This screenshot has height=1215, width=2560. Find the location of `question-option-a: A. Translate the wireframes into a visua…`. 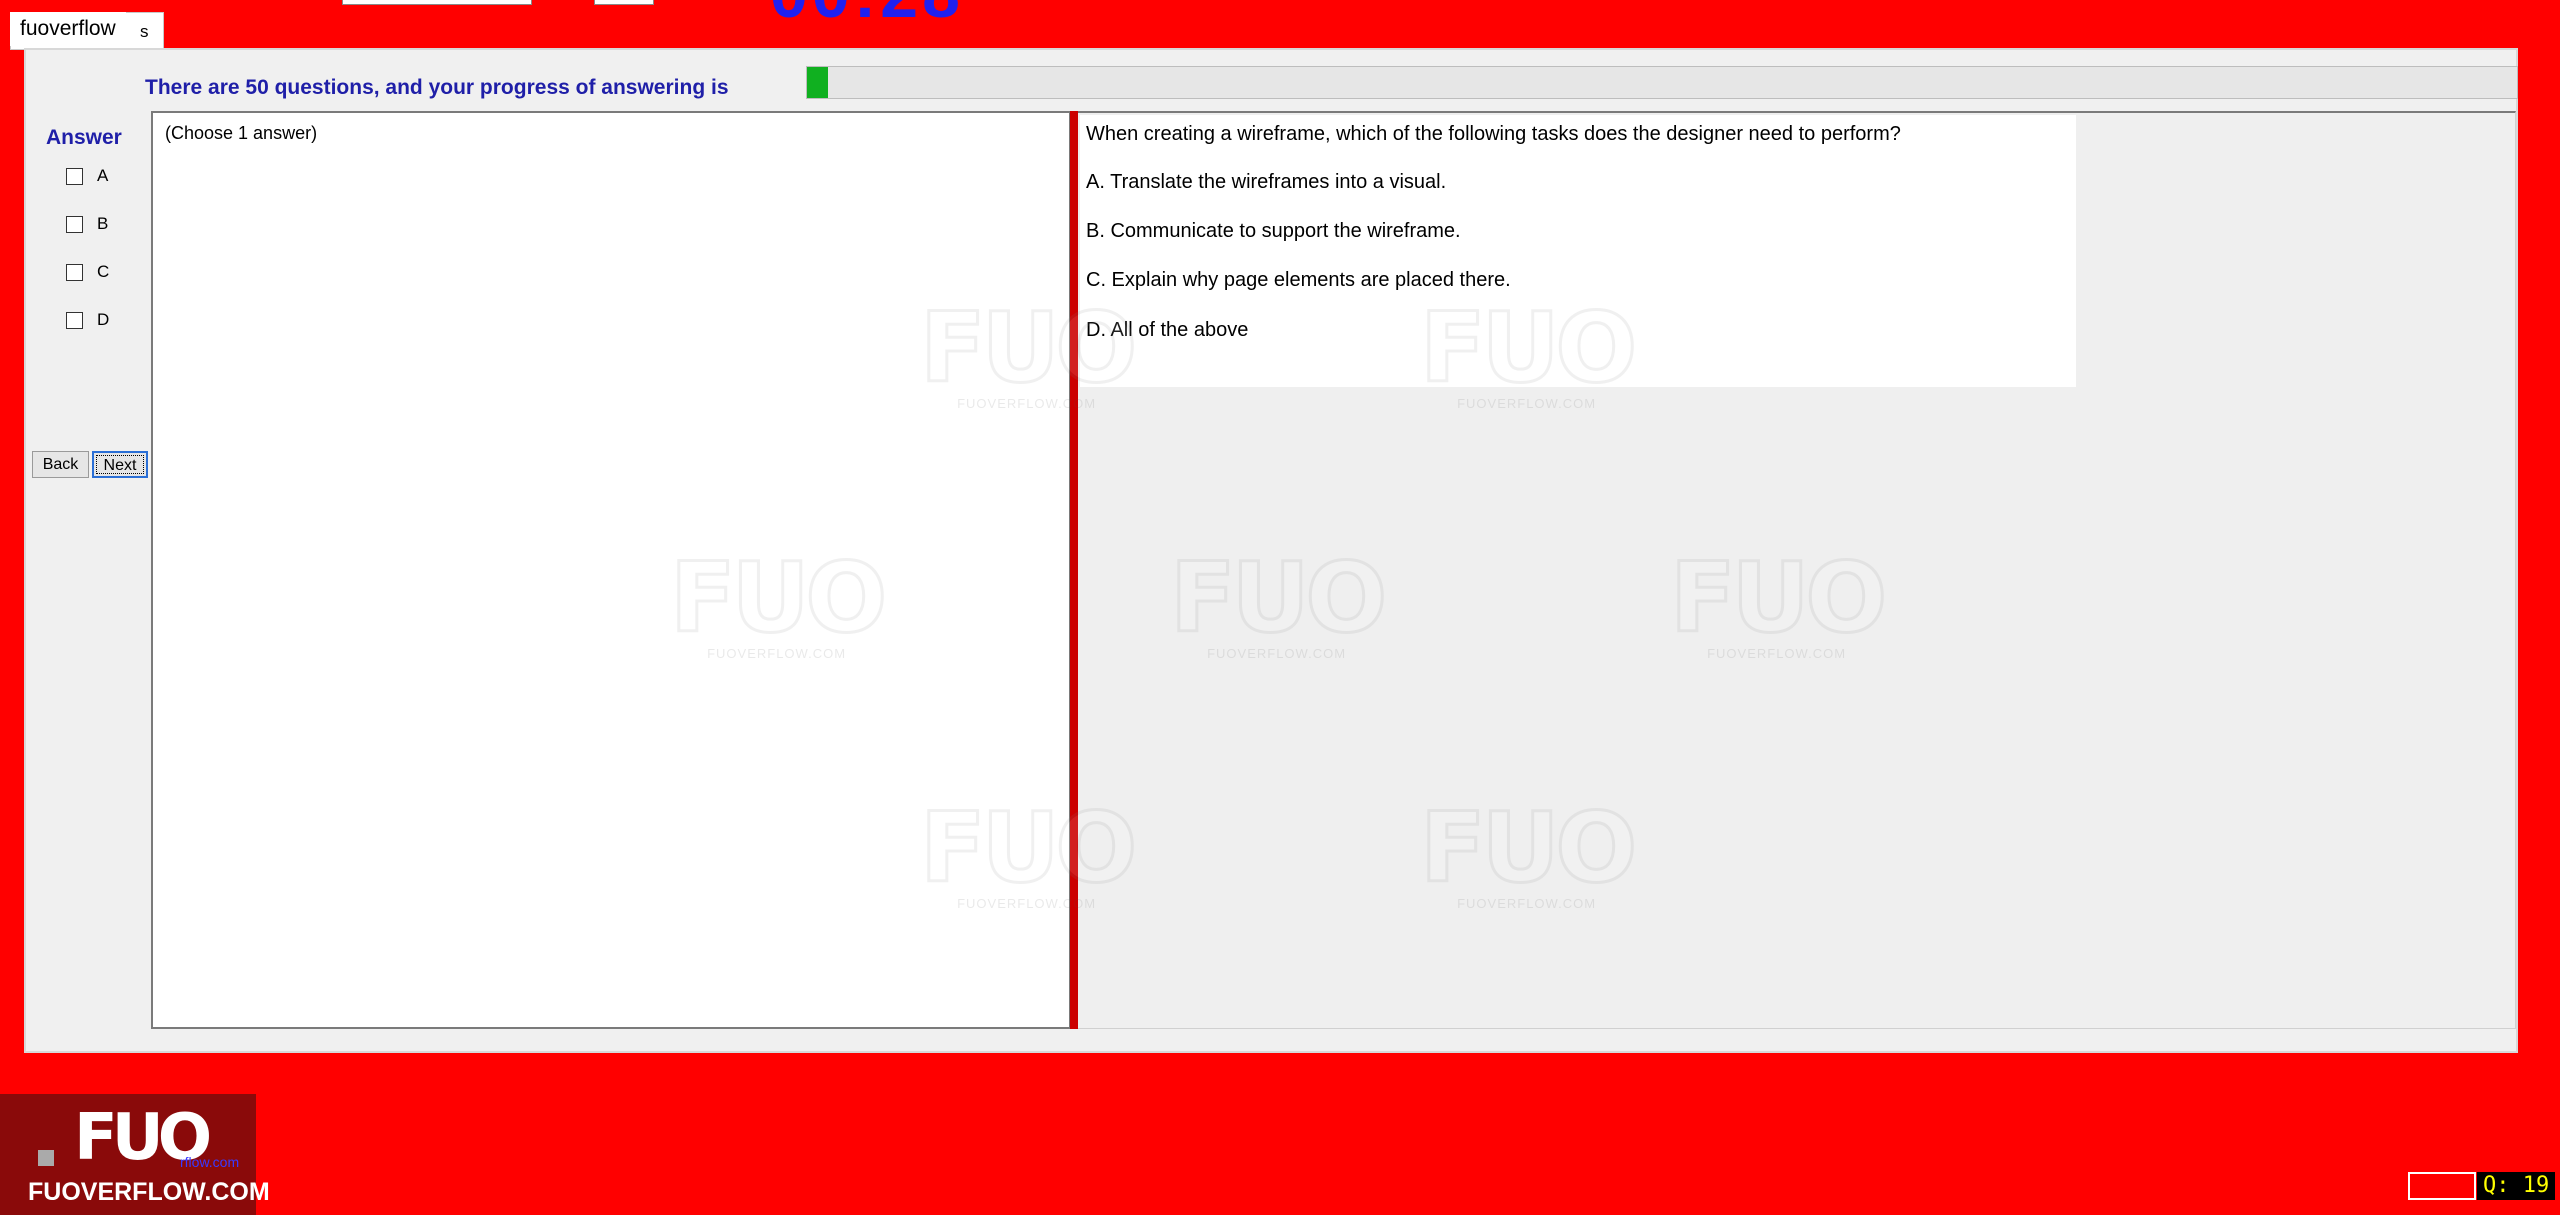

question-option-a: A. Translate the wireframes into a visua… is located at coordinates (1266, 182).